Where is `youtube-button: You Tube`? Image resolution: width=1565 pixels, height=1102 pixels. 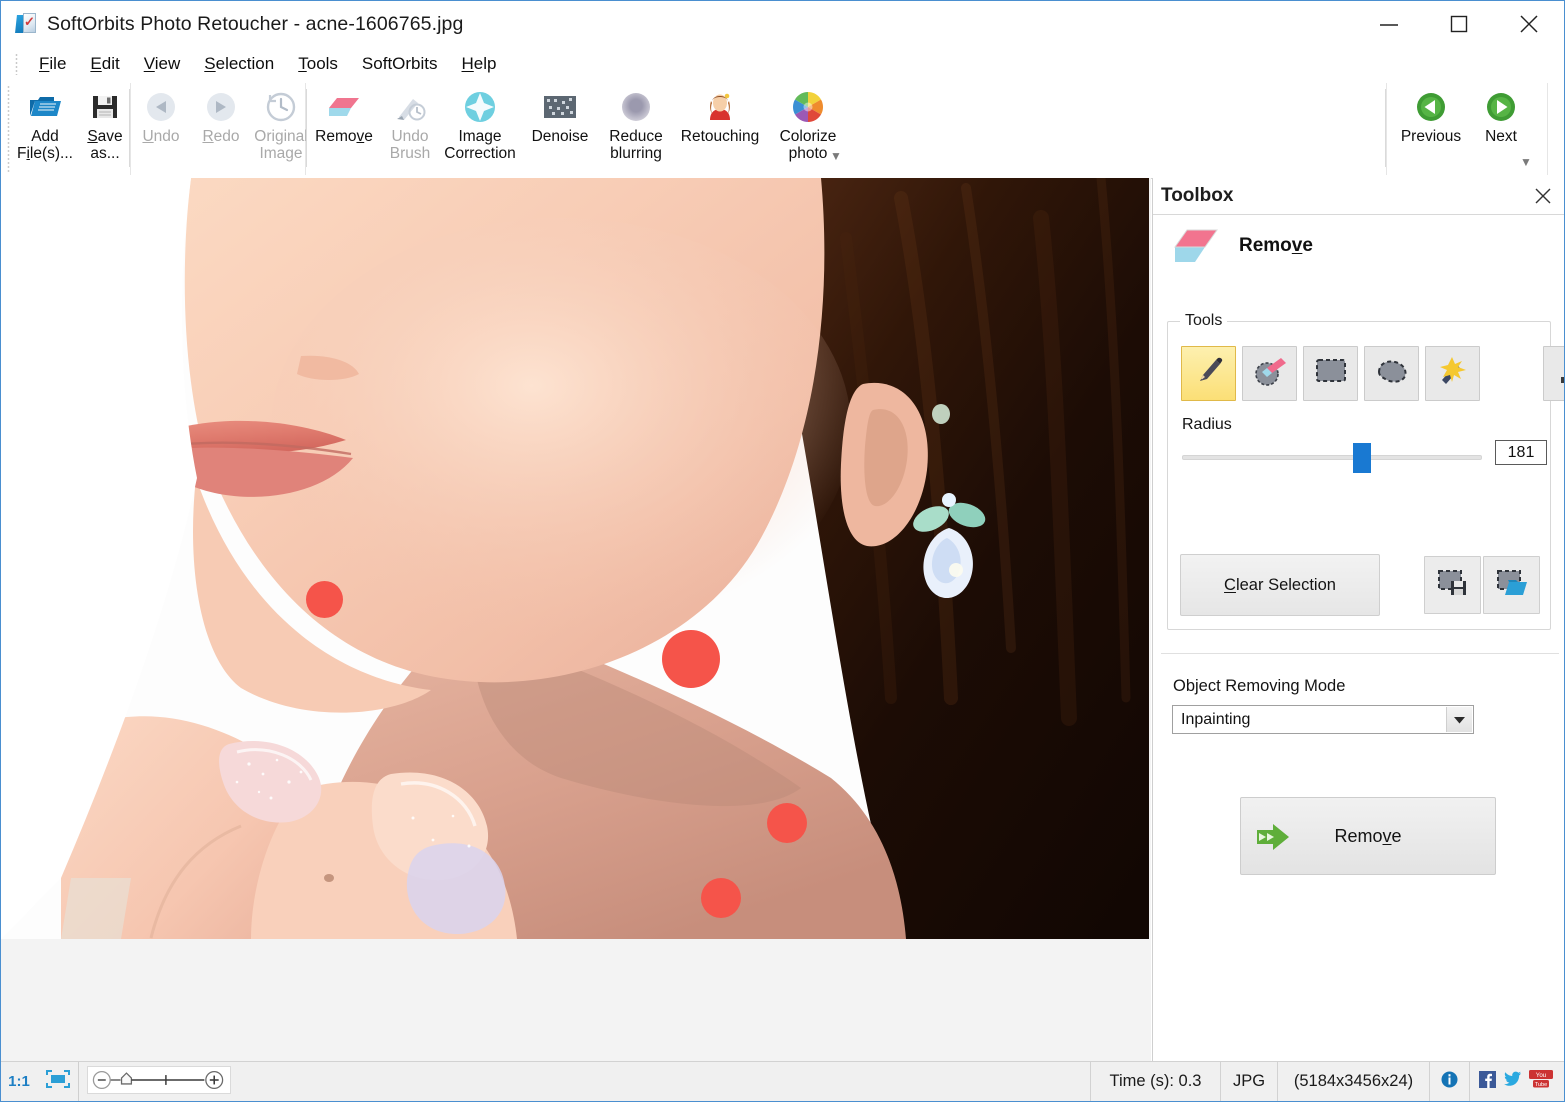 youtube-button: You Tube is located at coordinates (1541, 1081).